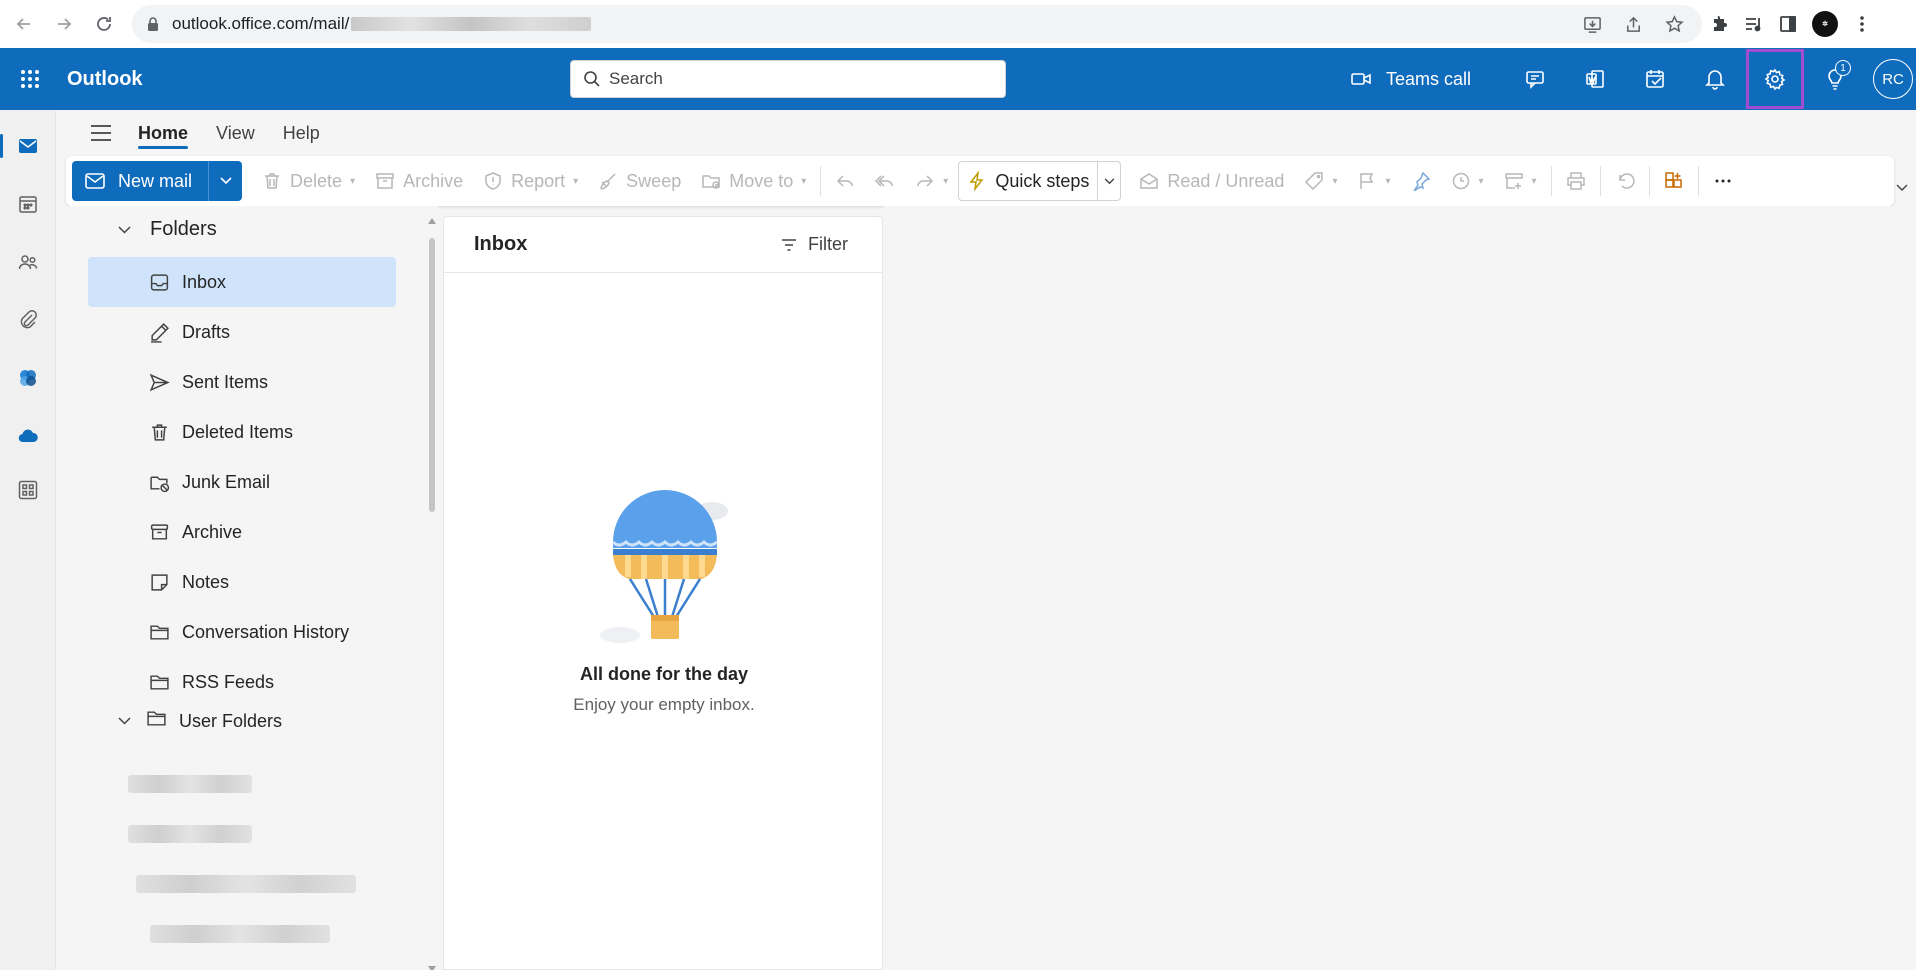 The height and width of the screenshot is (970, 1916). Describe the element at coordinates (1592, 24) in the screenshot. I see `install-app-icon` at that location.